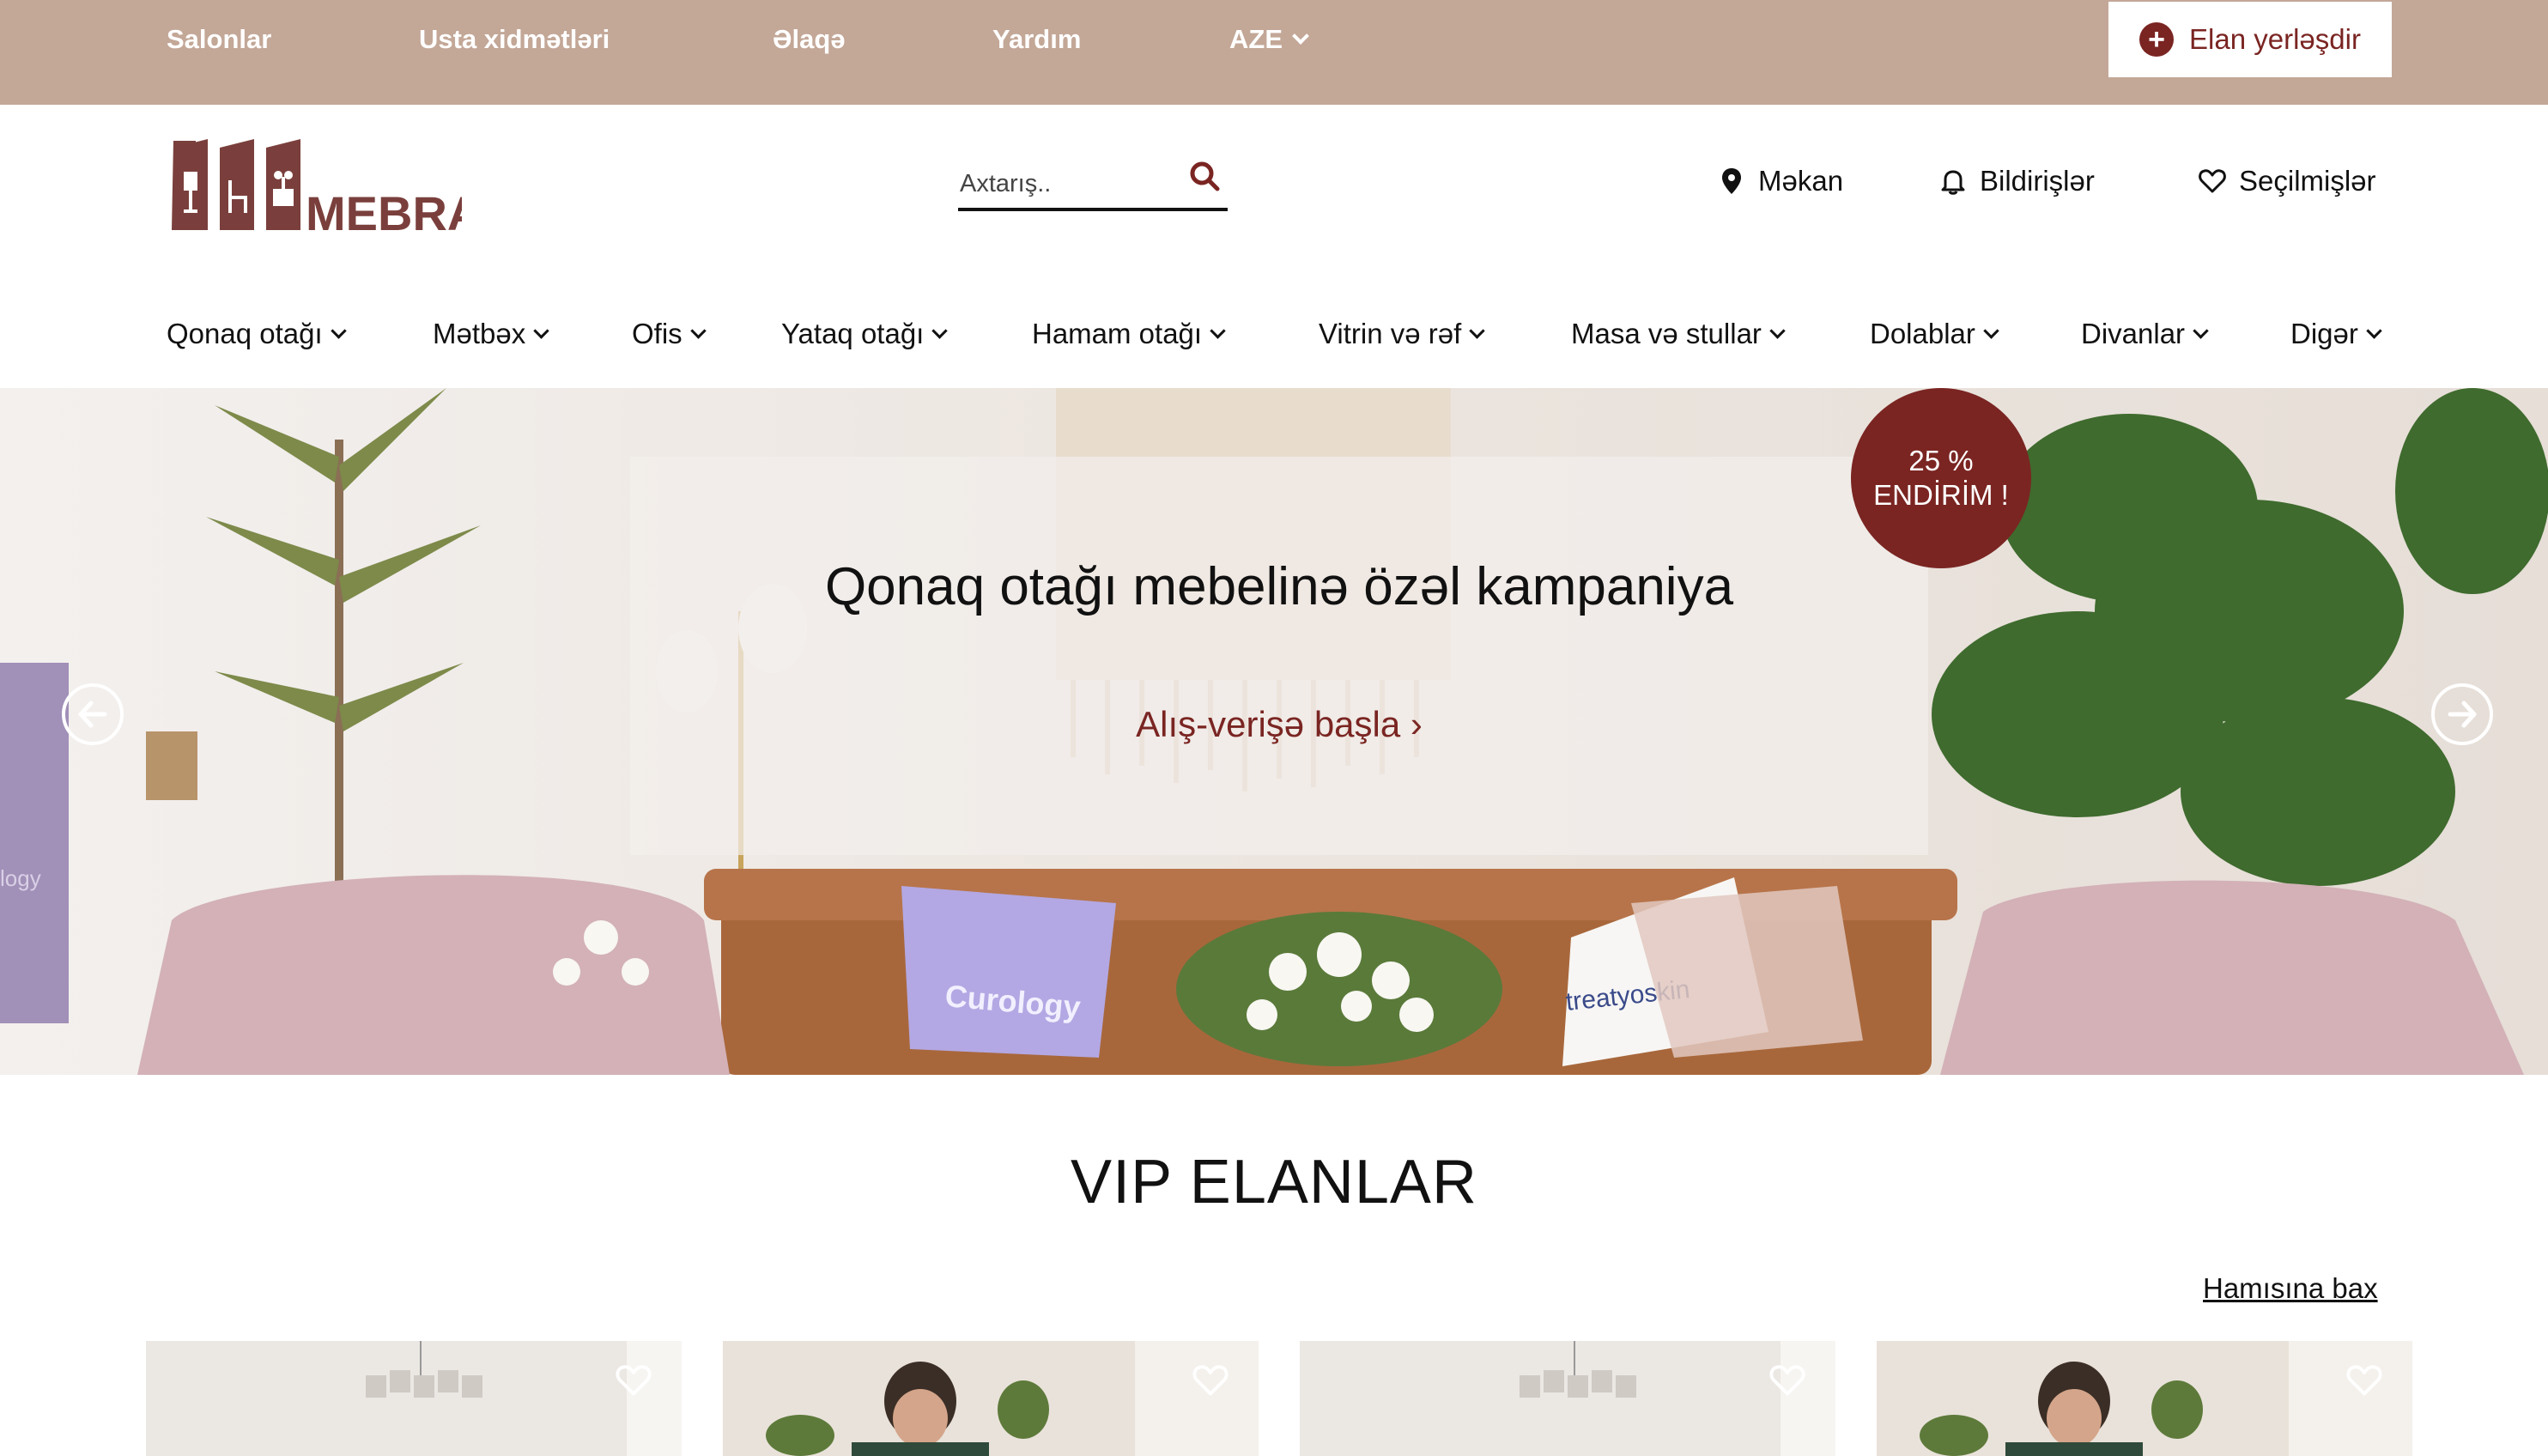 This screenshot has height=1456, width=2548. What do you see at coordinates (1279, 725) in the screenshot?
I see `start-shopping-link: Alış-verişə başla ›` at bounding box center [1279, 725].